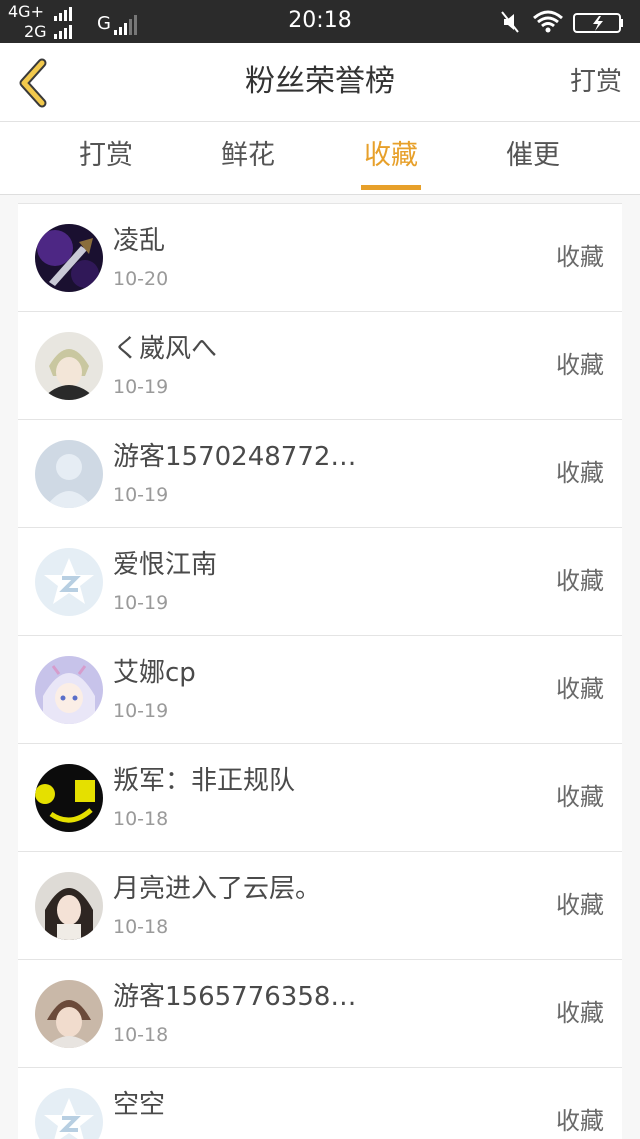  Describe the element at coordinates (139, 241) in the screenshot. I see `fan-name: 凌乱` at that location.